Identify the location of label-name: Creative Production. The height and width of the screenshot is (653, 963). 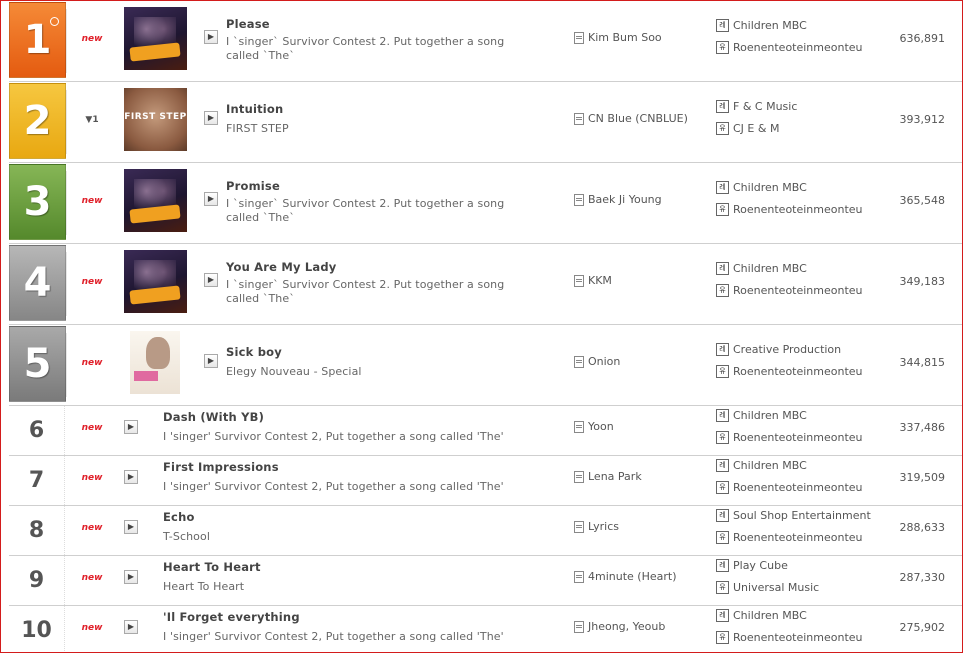
(787, 349).